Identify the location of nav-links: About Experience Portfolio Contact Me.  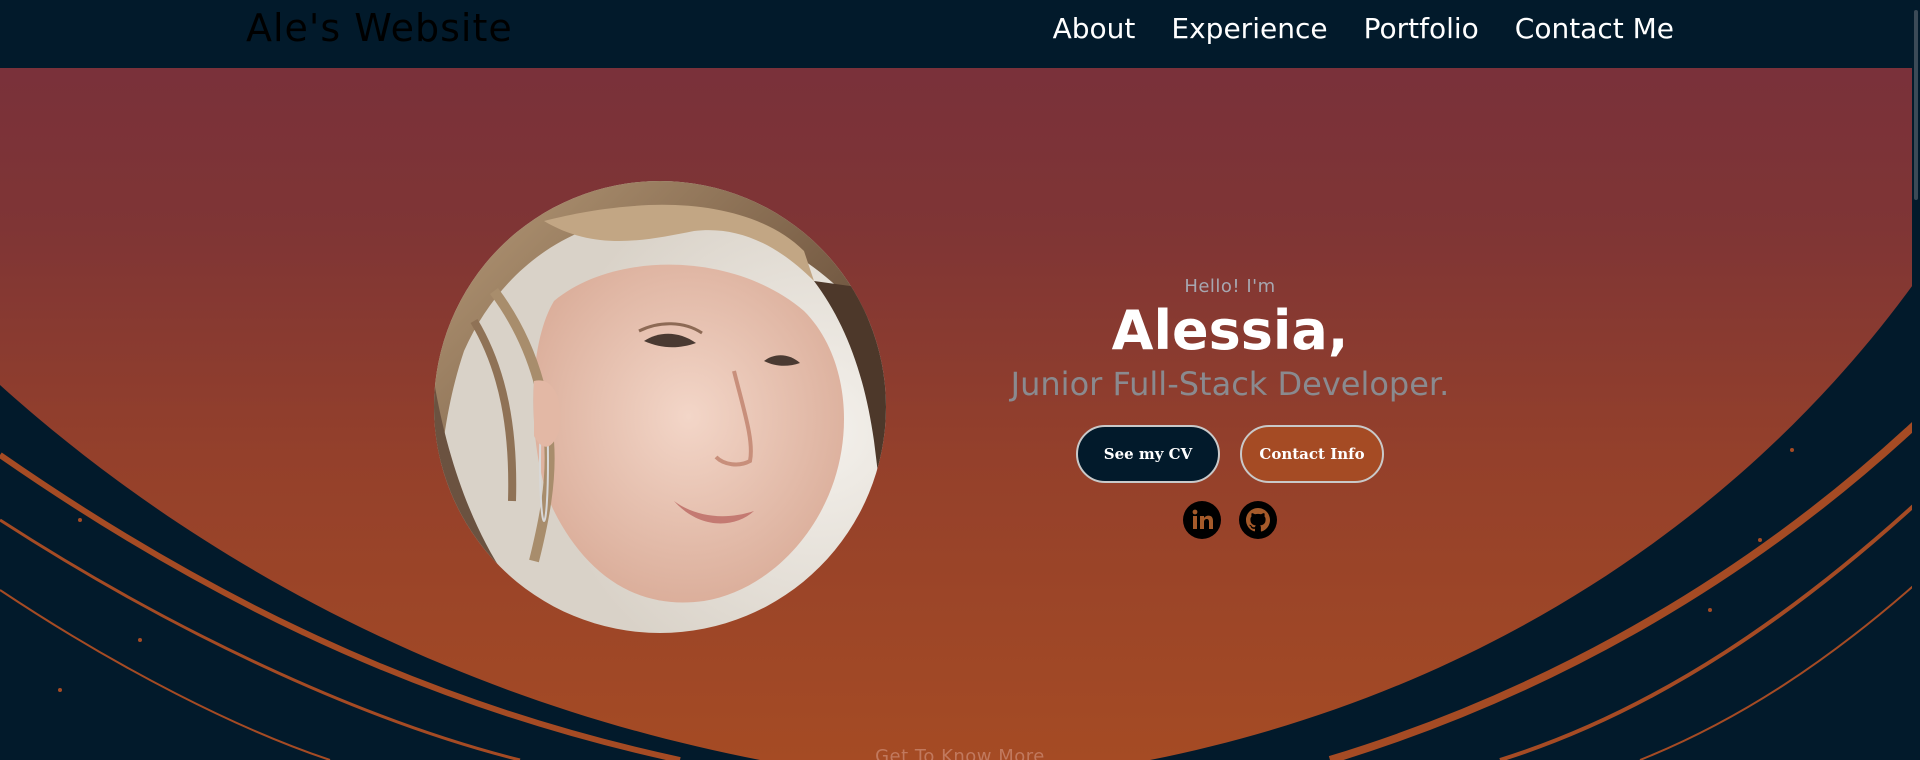
(1363, 28).